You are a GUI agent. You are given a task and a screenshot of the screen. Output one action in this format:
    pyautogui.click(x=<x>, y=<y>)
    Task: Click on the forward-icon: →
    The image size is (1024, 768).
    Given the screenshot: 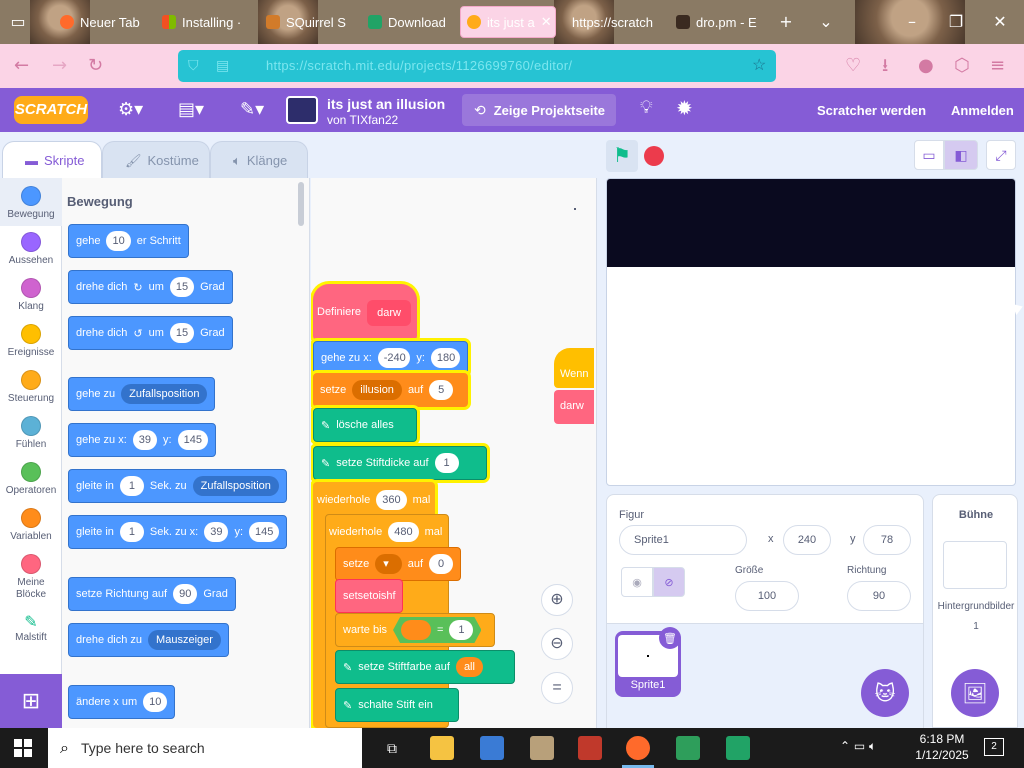 What is the action you would take?
    pyautogui.click(x=59, y=66)
    